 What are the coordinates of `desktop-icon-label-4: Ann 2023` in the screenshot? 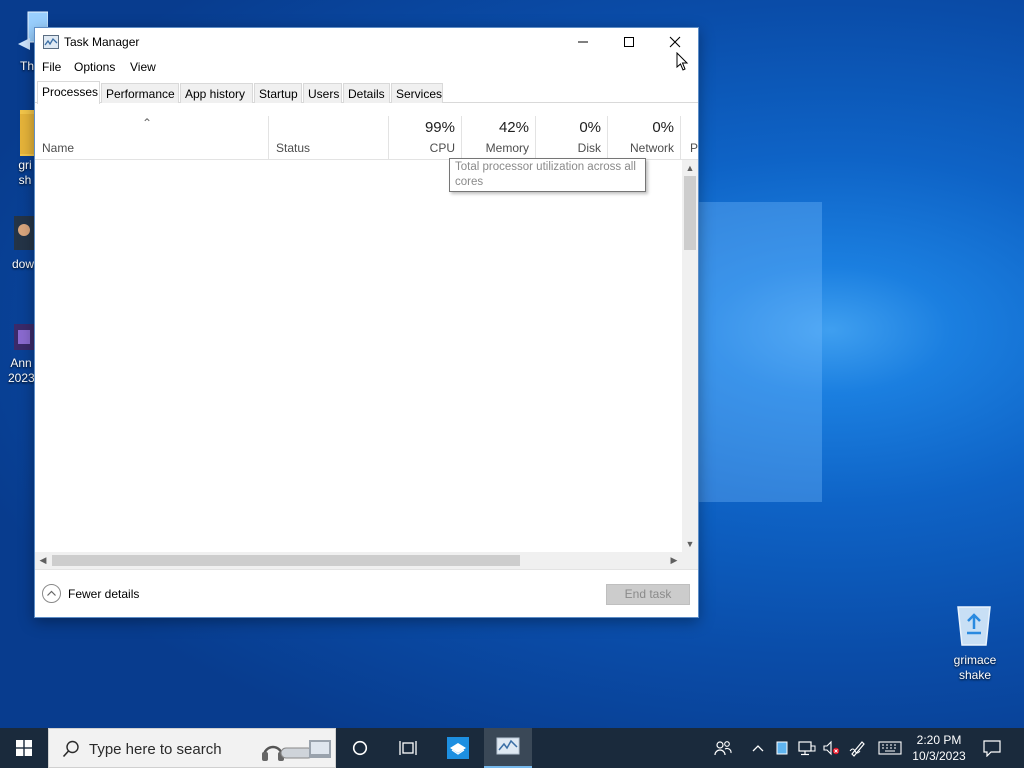 It's located at (21, 371).